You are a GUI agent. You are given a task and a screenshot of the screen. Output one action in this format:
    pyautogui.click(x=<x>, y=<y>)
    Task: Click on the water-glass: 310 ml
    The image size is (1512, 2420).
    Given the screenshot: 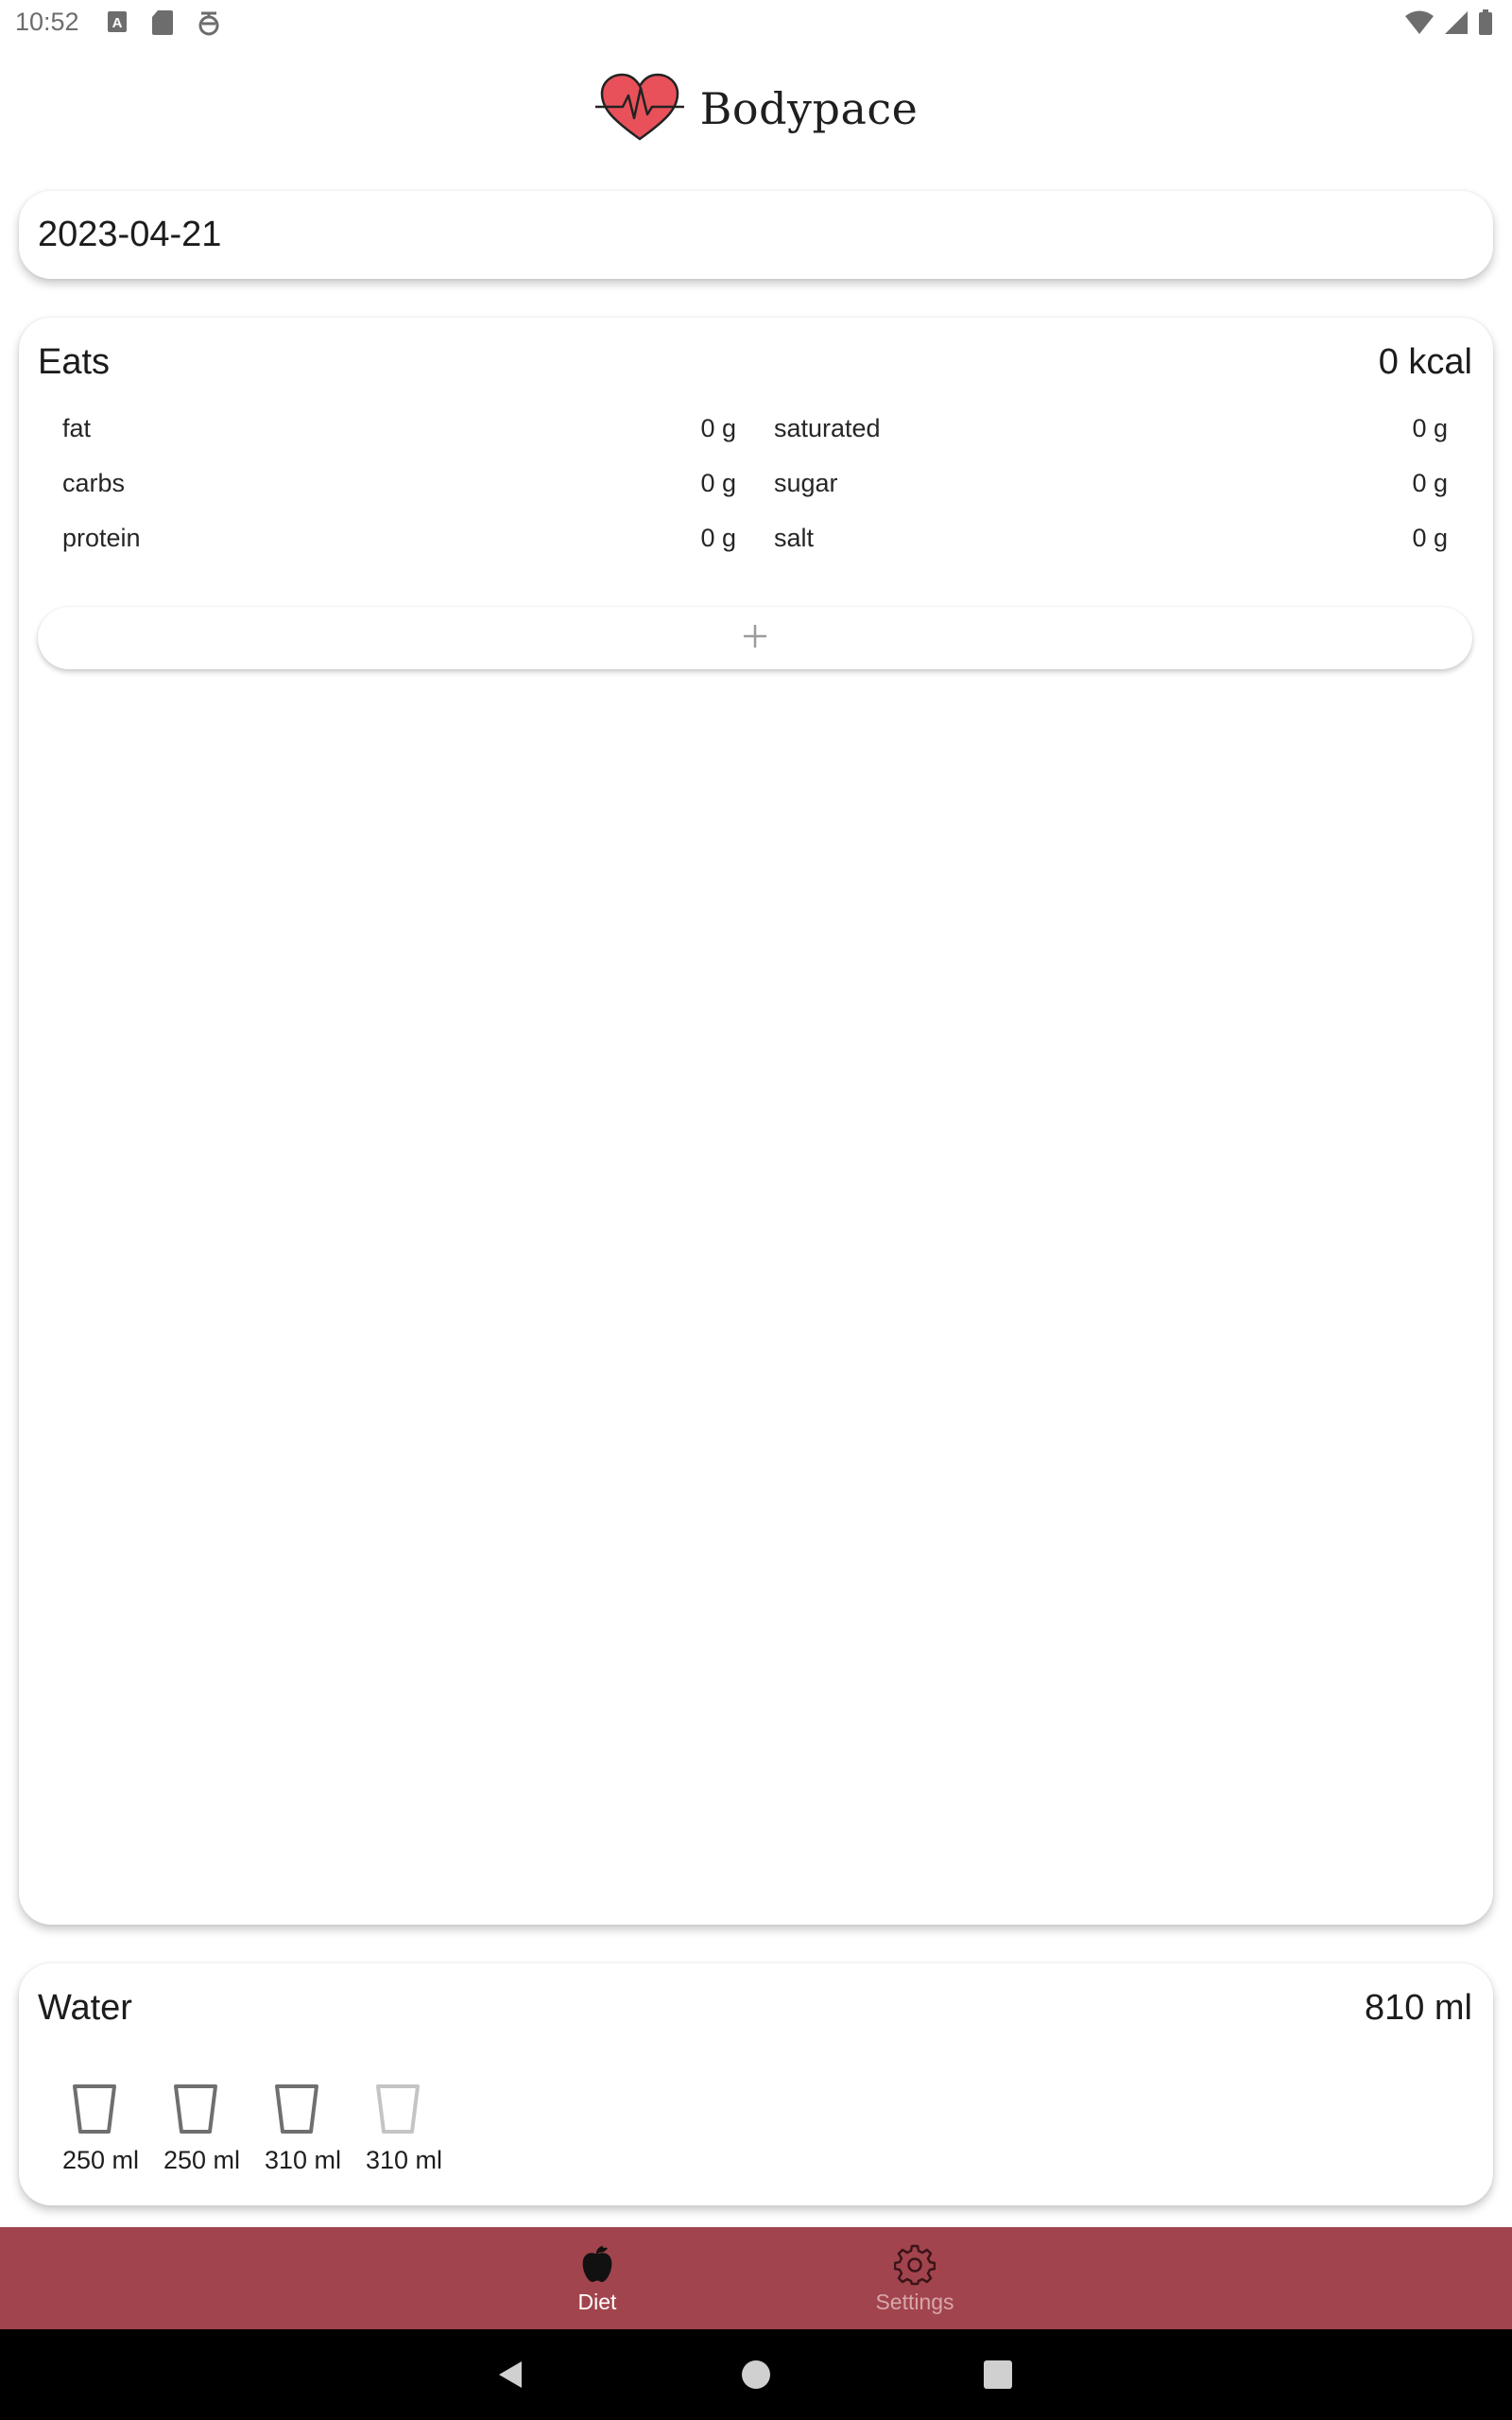 What is the action you would take?
    pyautogui.click(x=315, y=2129)
    